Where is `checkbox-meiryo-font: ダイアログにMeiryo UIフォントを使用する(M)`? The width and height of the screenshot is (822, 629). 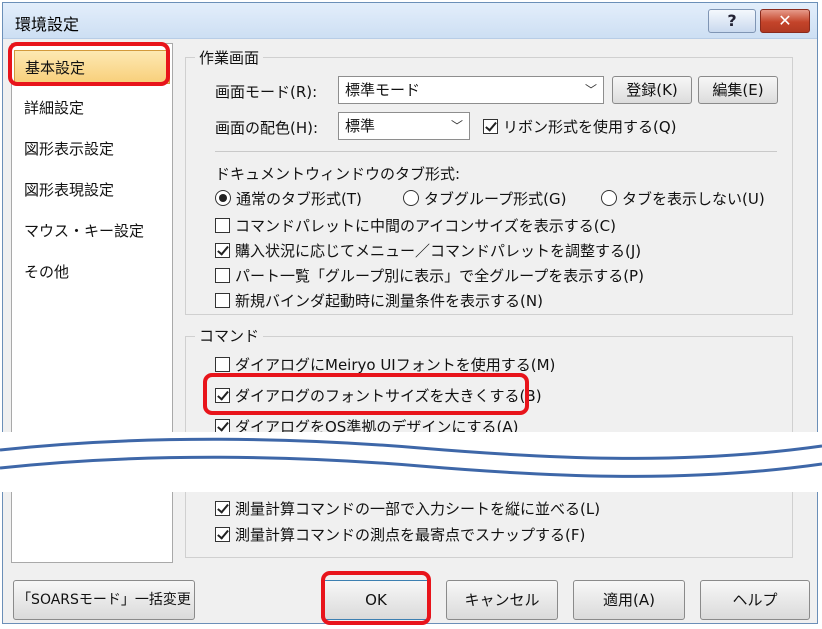
checkbox-meiryo-font: ダイアログにMeiryo UIフォントを使用する(M) is located at coordinates (385, 365).